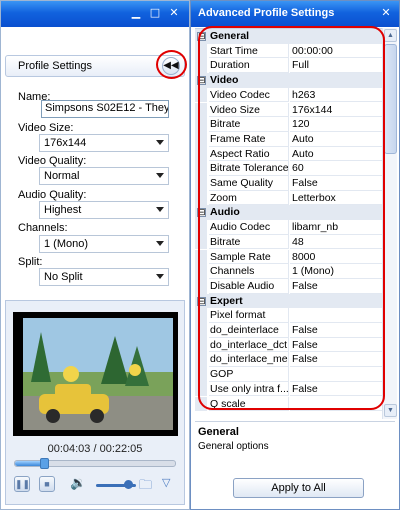 The height and width of the screenshot is (510, 400). I want to click on current-time: 00:04:03, so click(69, 449).